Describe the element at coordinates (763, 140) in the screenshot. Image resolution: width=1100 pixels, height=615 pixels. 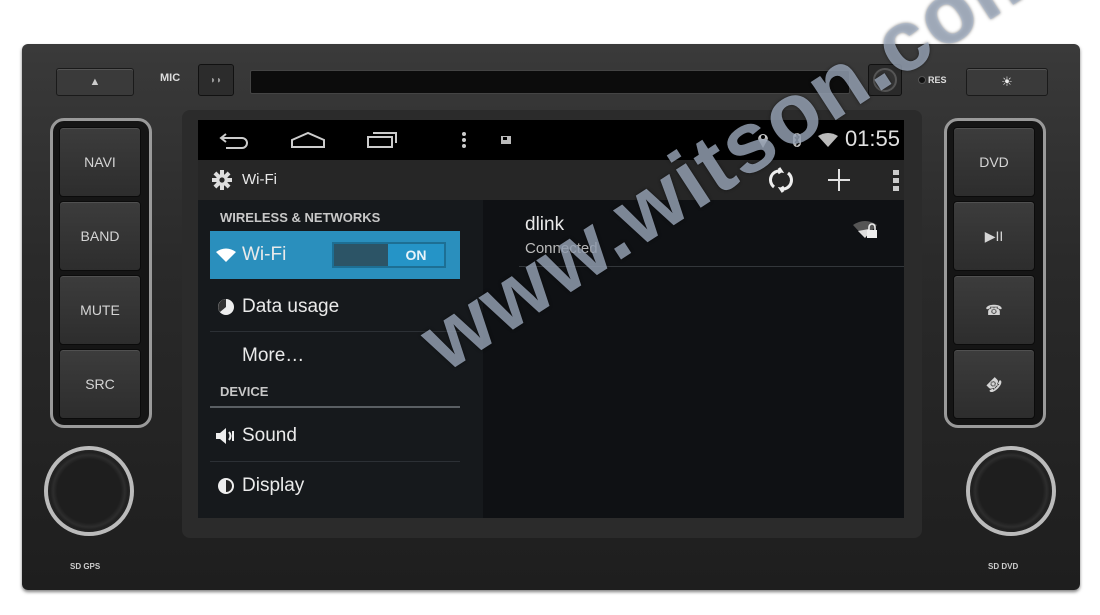
I see `location-icon` at that location.